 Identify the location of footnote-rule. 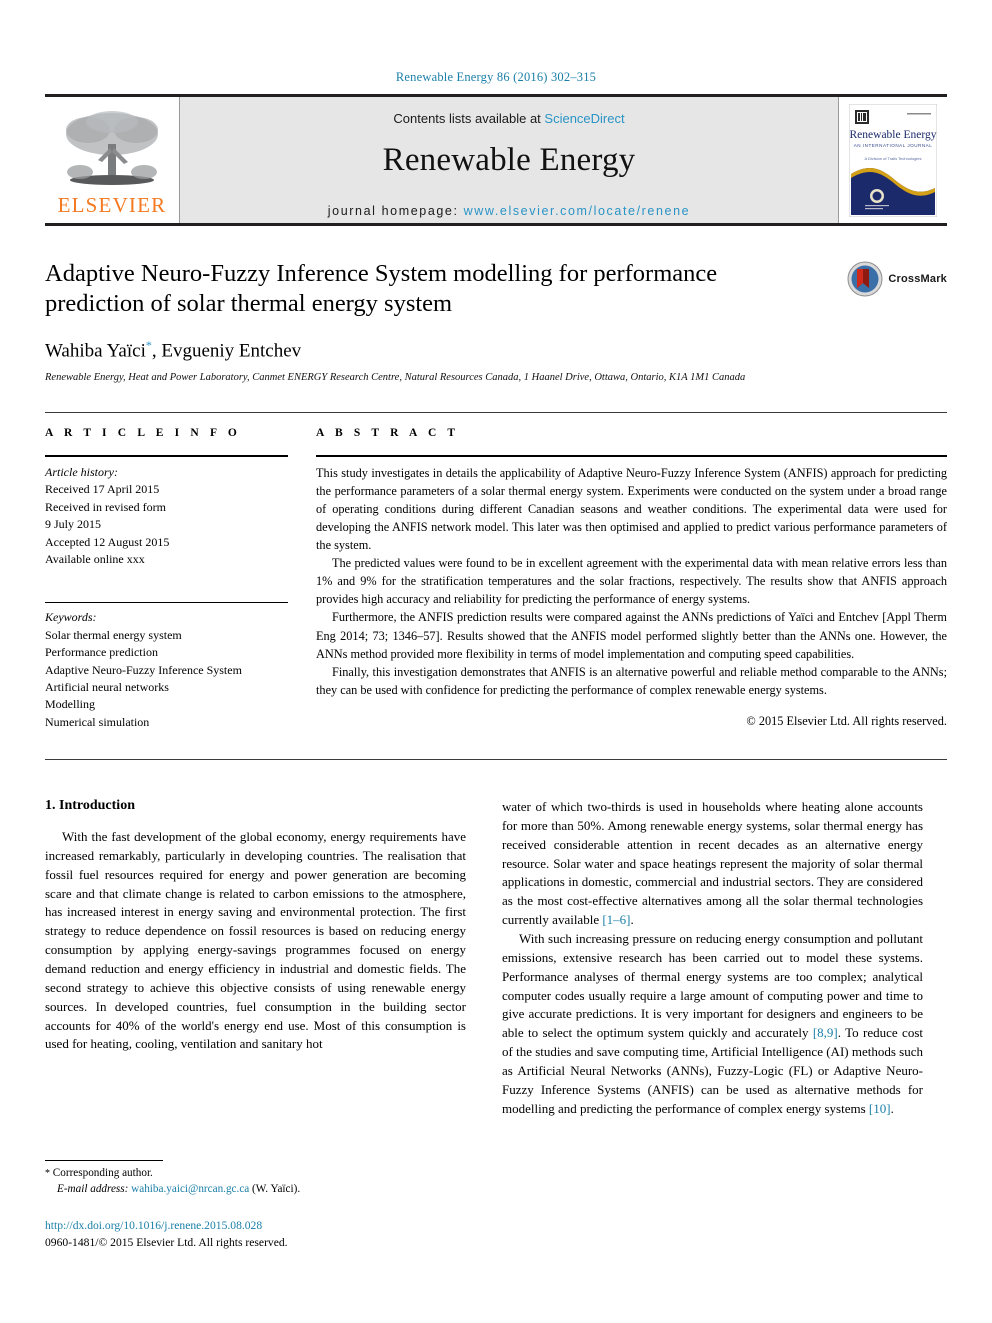
(104, 1160).